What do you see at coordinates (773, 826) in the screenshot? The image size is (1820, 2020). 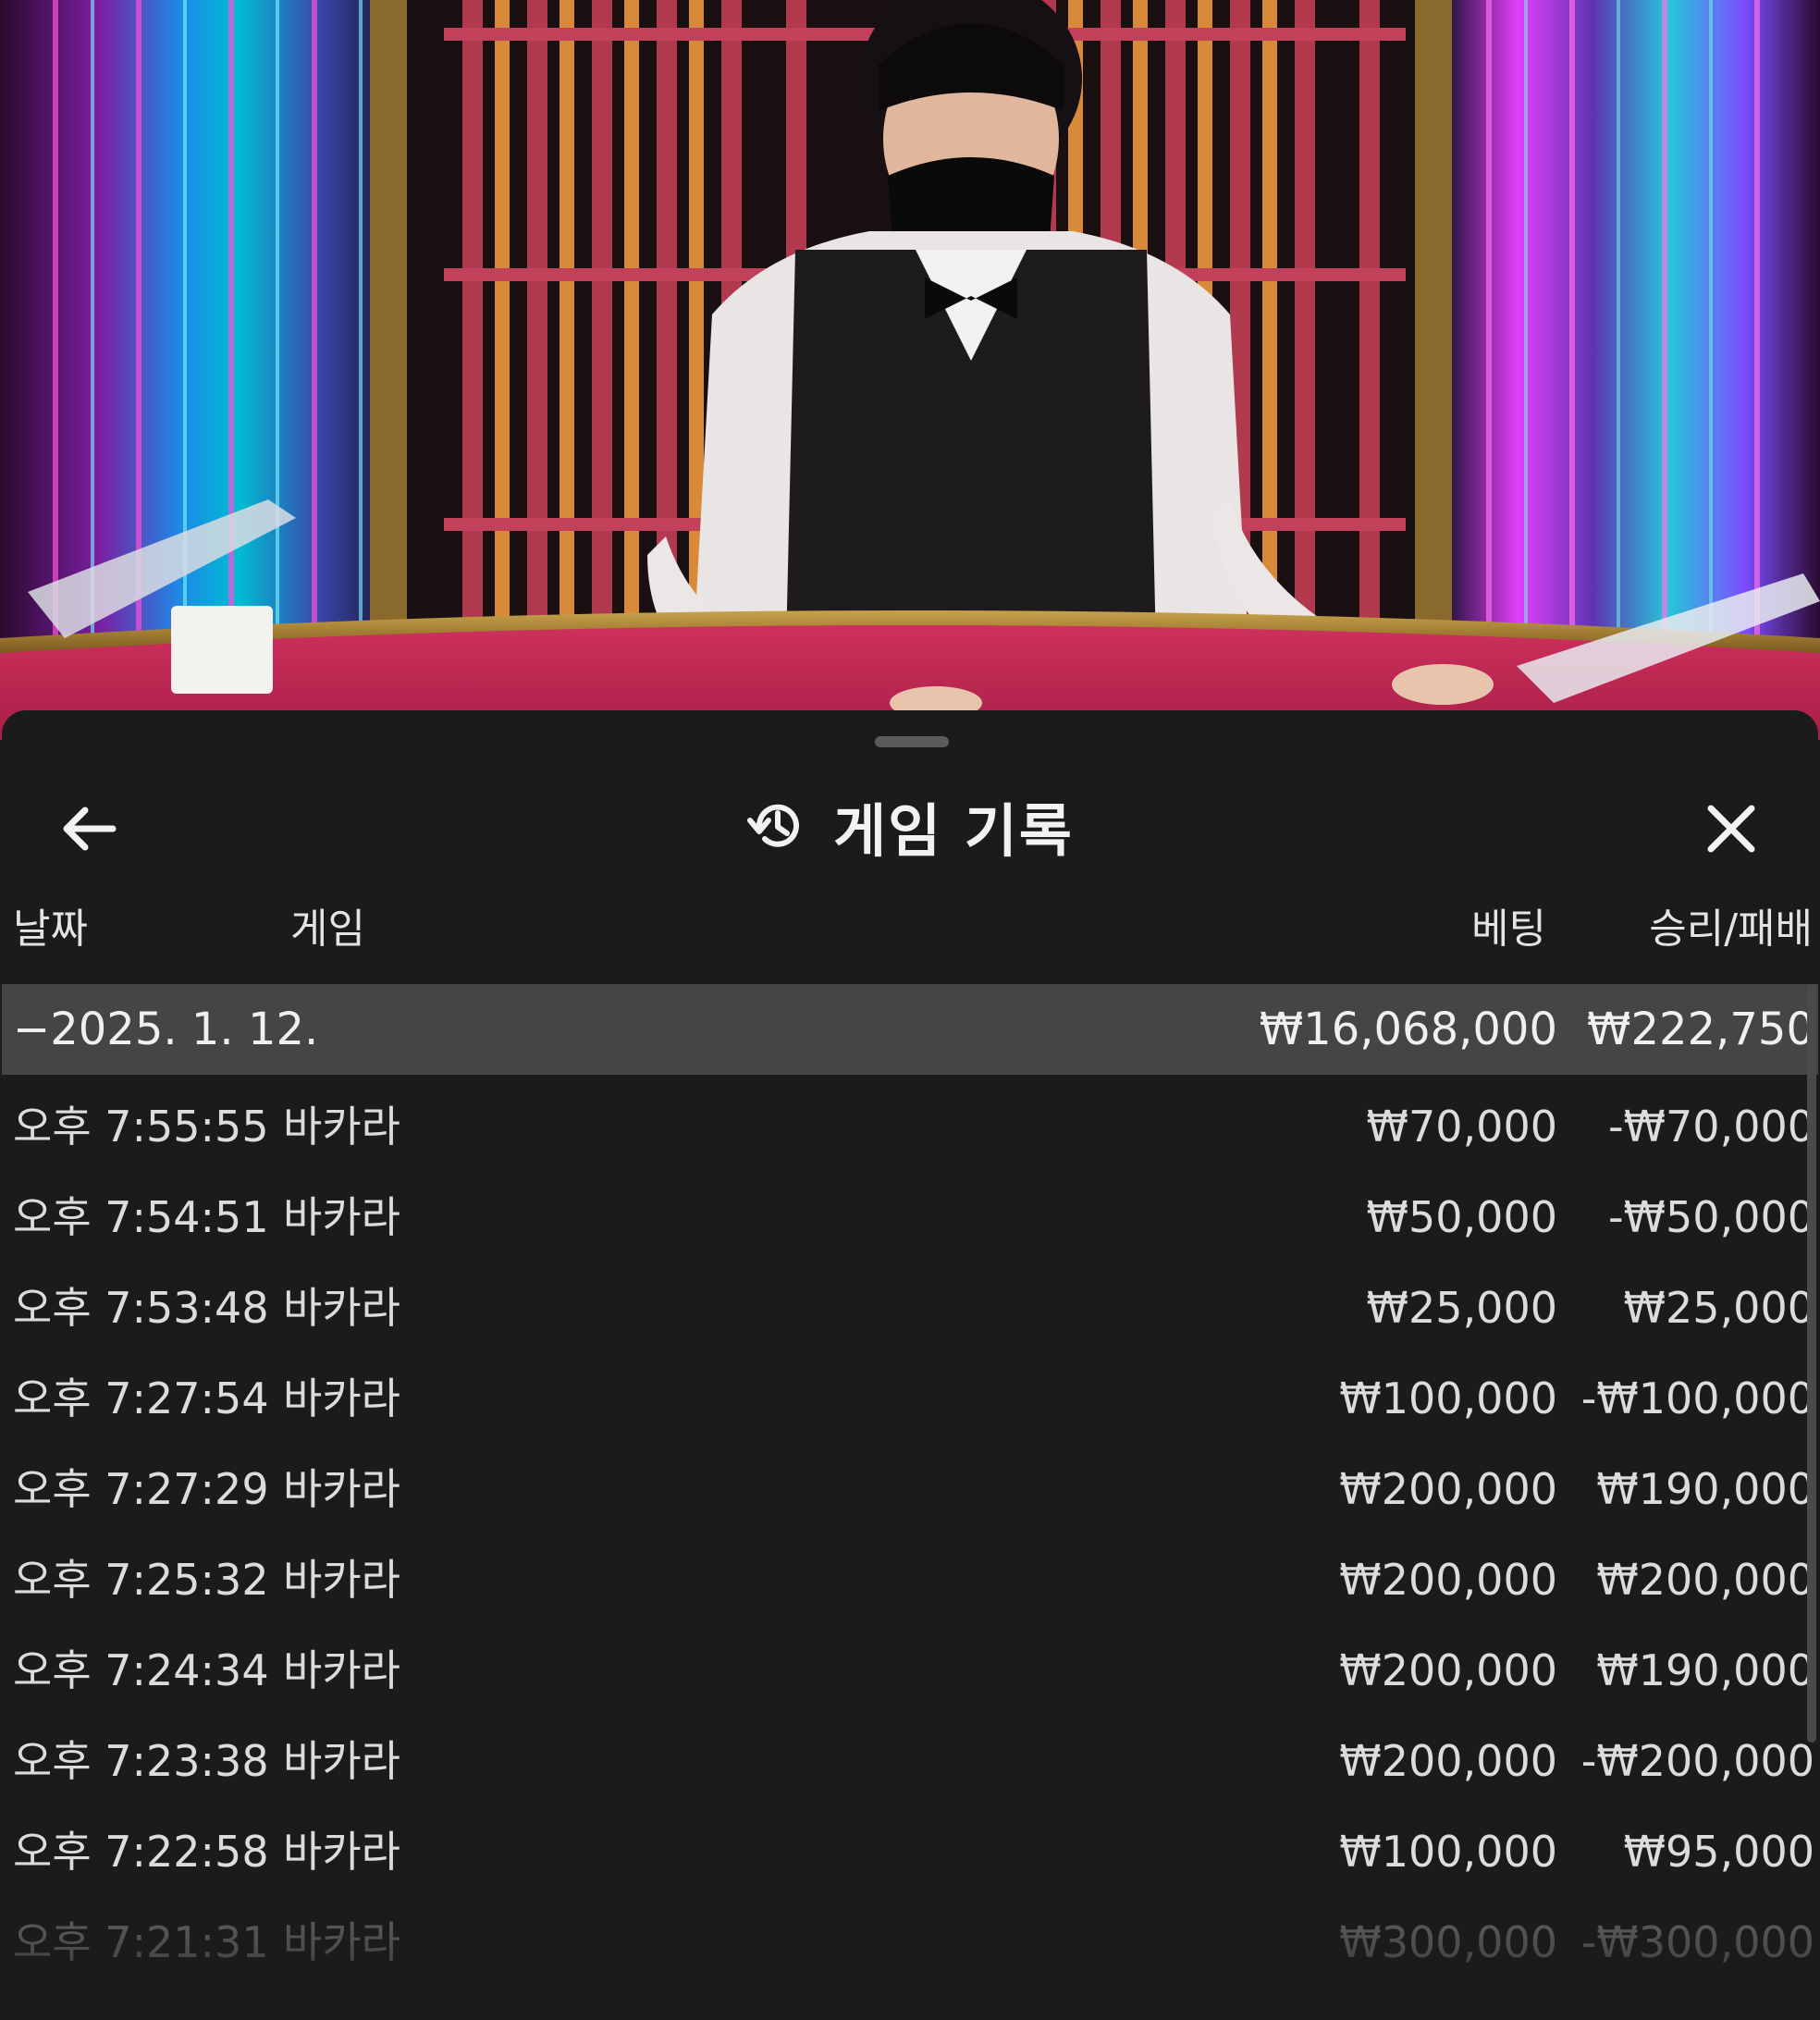 I see `history-clock-icon` at bounding box center [773, 826].